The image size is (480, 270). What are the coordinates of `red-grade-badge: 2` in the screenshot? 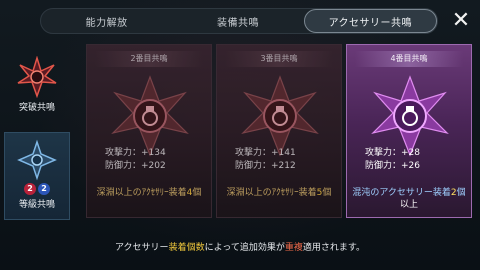 It's located at (30, 189).